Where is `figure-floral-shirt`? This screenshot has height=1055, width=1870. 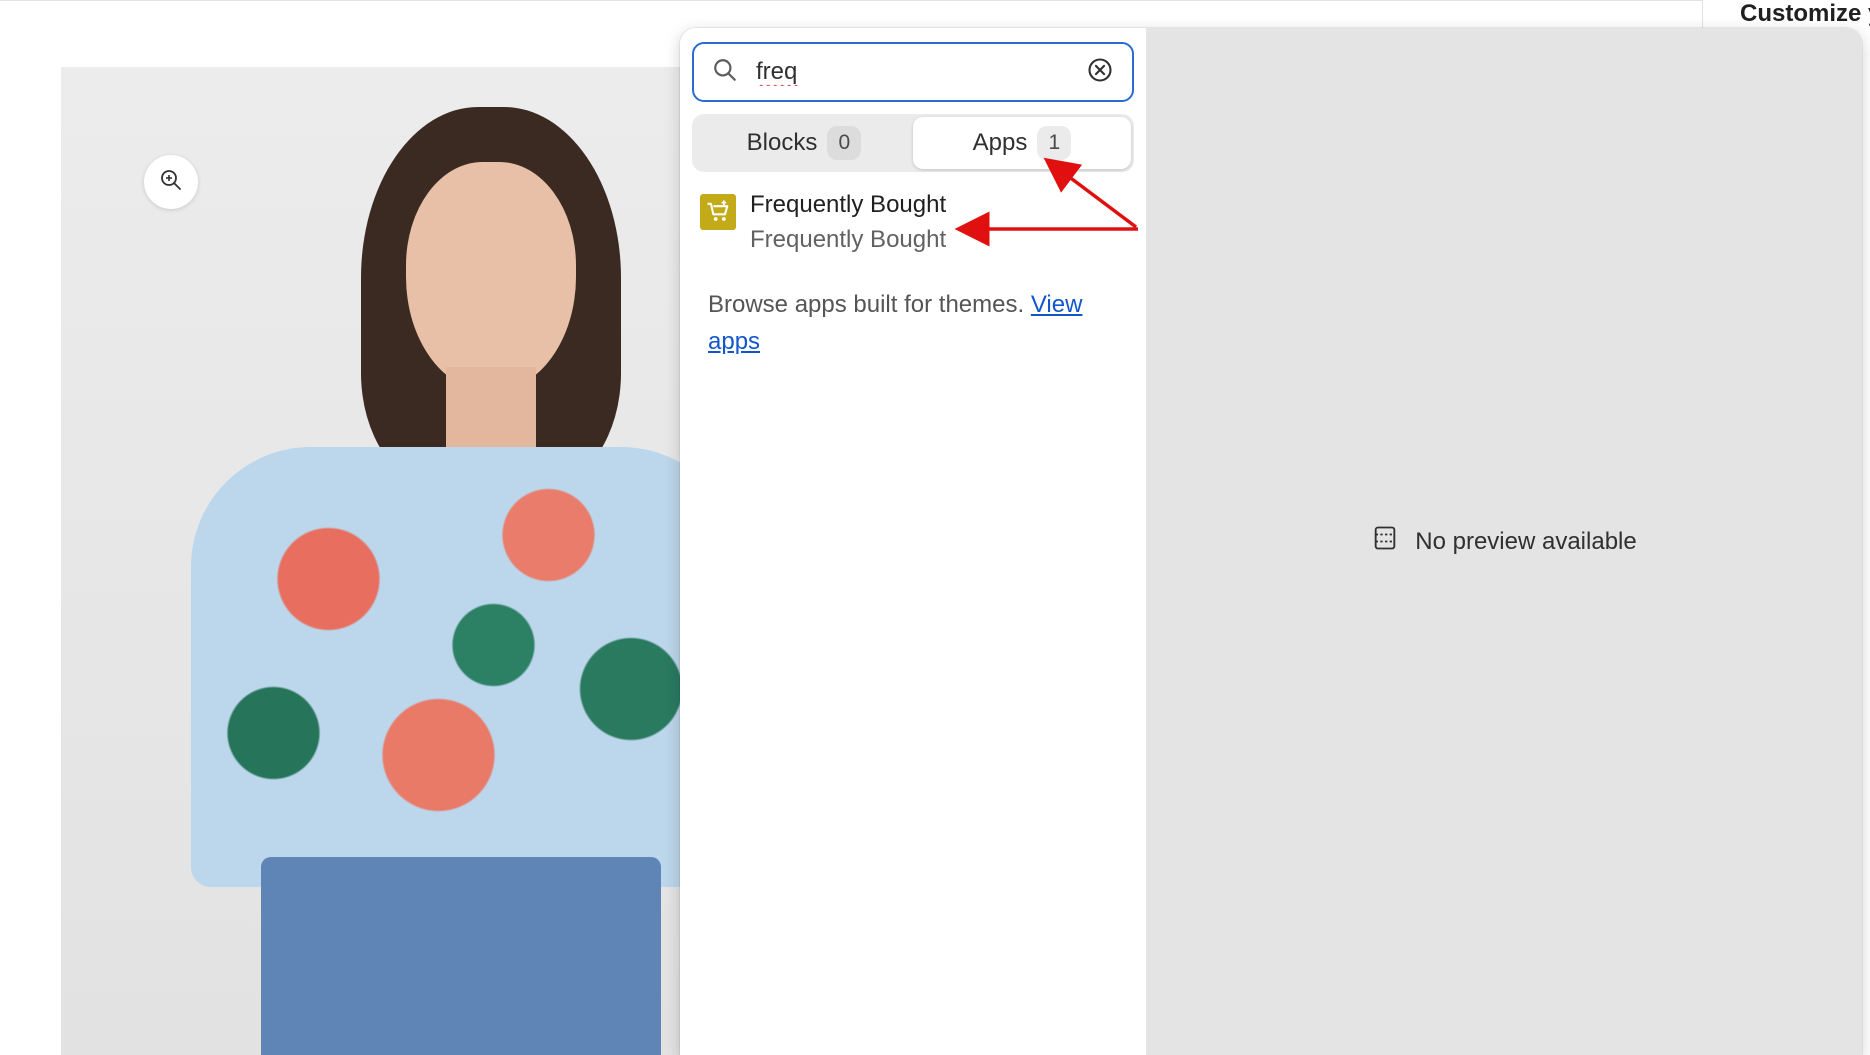
figure-floral-shirt is located at coordinates (466, 667).